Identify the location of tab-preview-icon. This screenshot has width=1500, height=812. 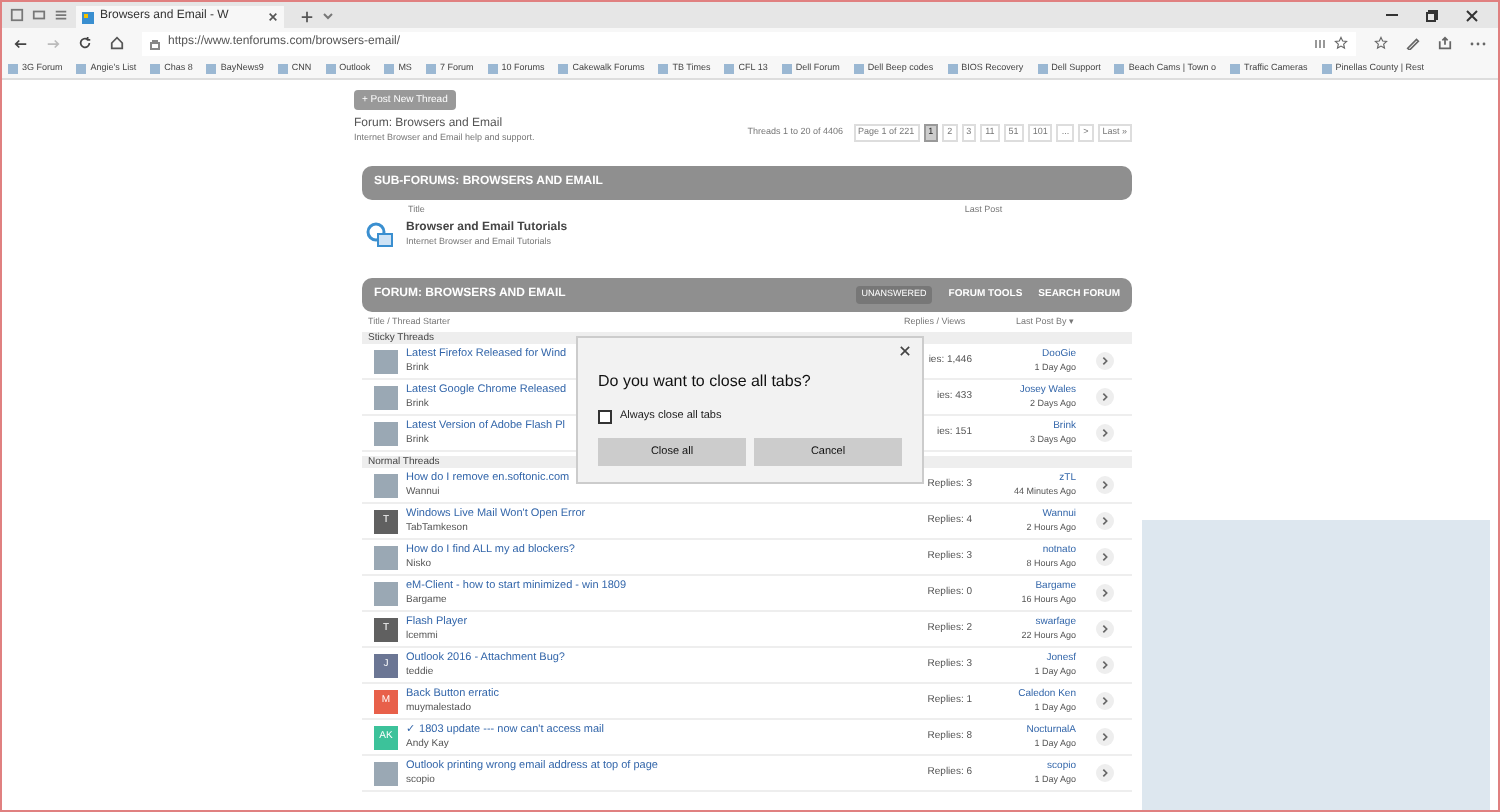
(39, 15).